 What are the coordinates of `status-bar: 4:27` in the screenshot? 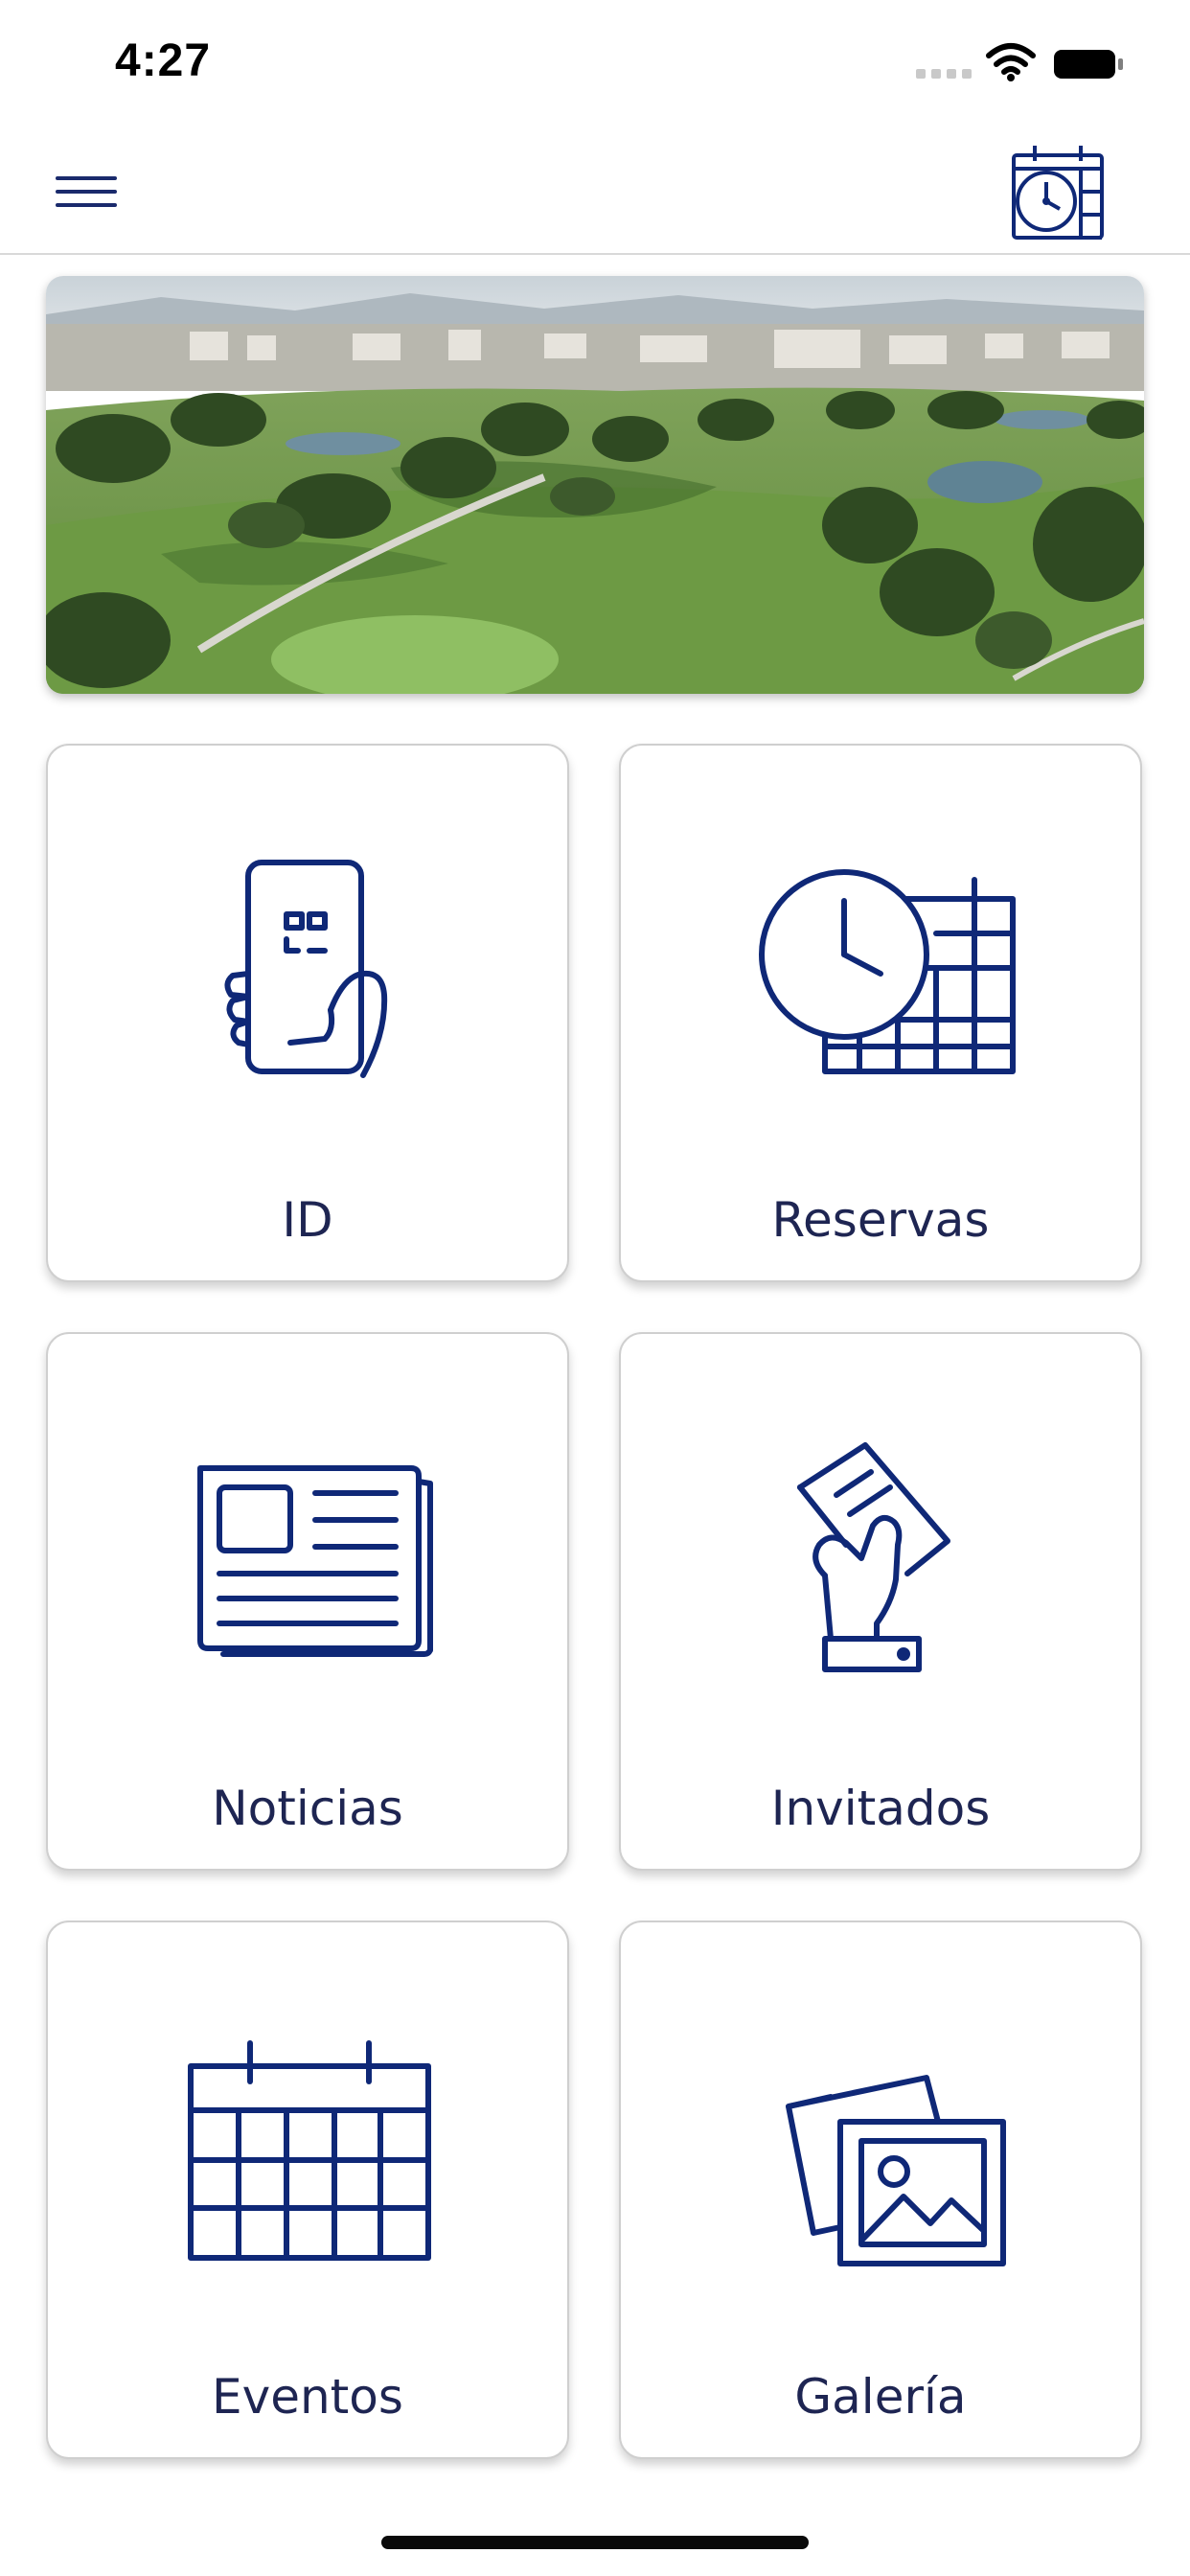 It's located at (595, 63).